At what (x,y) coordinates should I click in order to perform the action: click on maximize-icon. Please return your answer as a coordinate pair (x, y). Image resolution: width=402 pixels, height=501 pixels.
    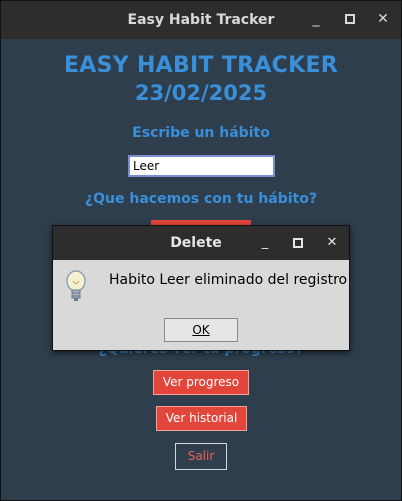
    Looking at the image, I should click on (350, 19).